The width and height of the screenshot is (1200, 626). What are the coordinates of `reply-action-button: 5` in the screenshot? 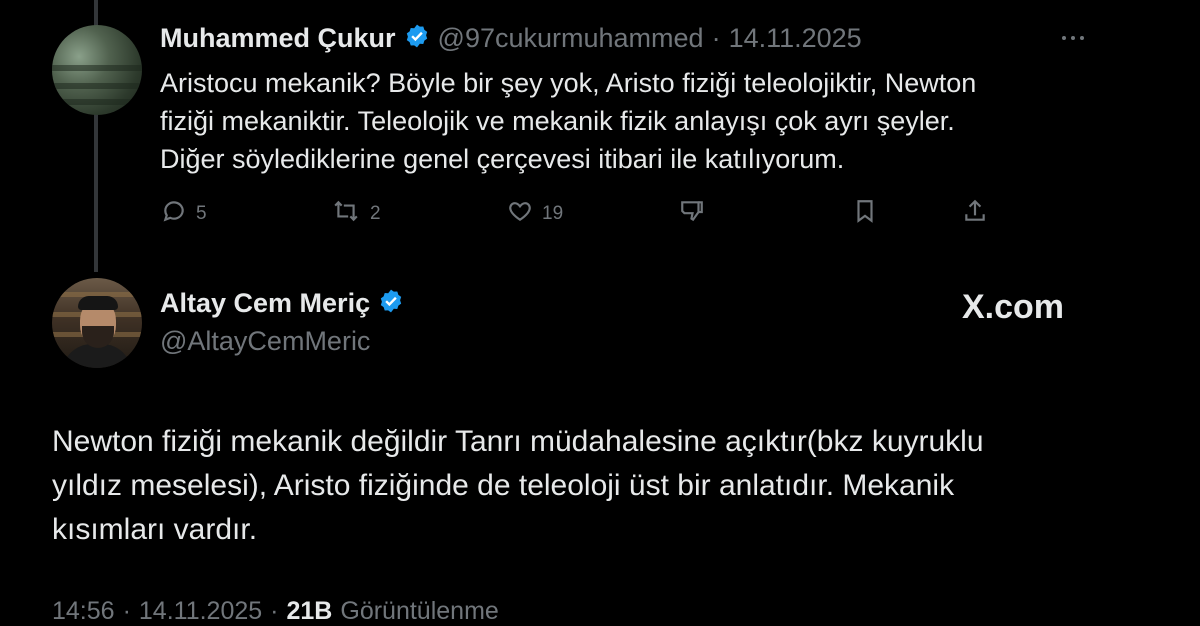 It's located at (183, 214).